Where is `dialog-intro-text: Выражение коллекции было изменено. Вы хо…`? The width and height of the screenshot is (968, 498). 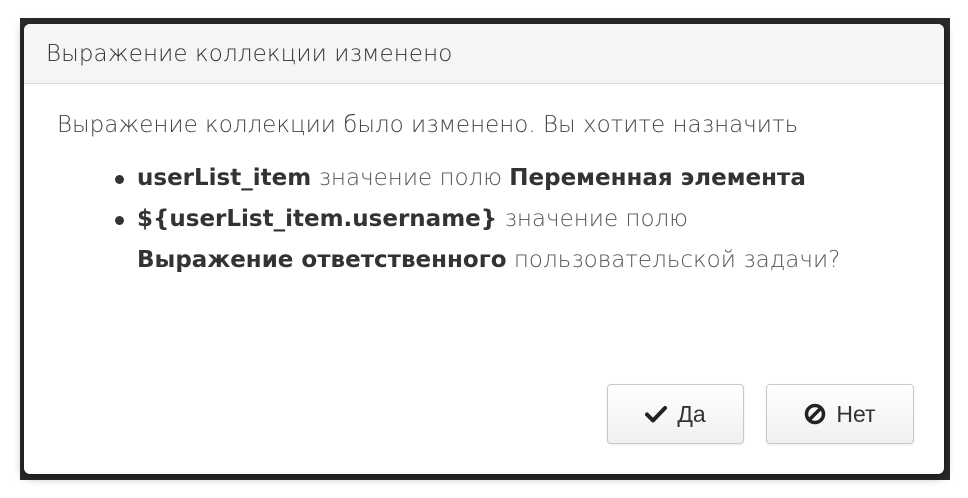
dialog-intro-text: Выражение коллекции было изменено. Вы хо… is located at coordinates (428, 125).